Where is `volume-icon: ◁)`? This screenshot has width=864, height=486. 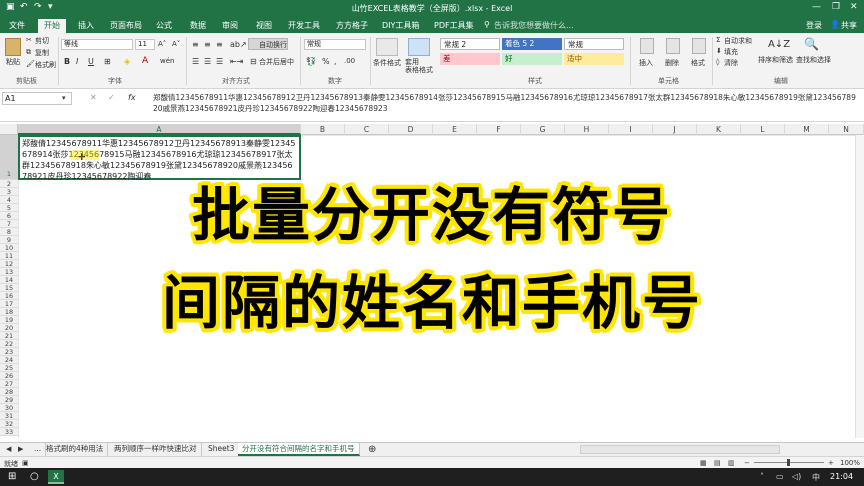 volume-icon: ◁) is located at coordinates (796, 476).